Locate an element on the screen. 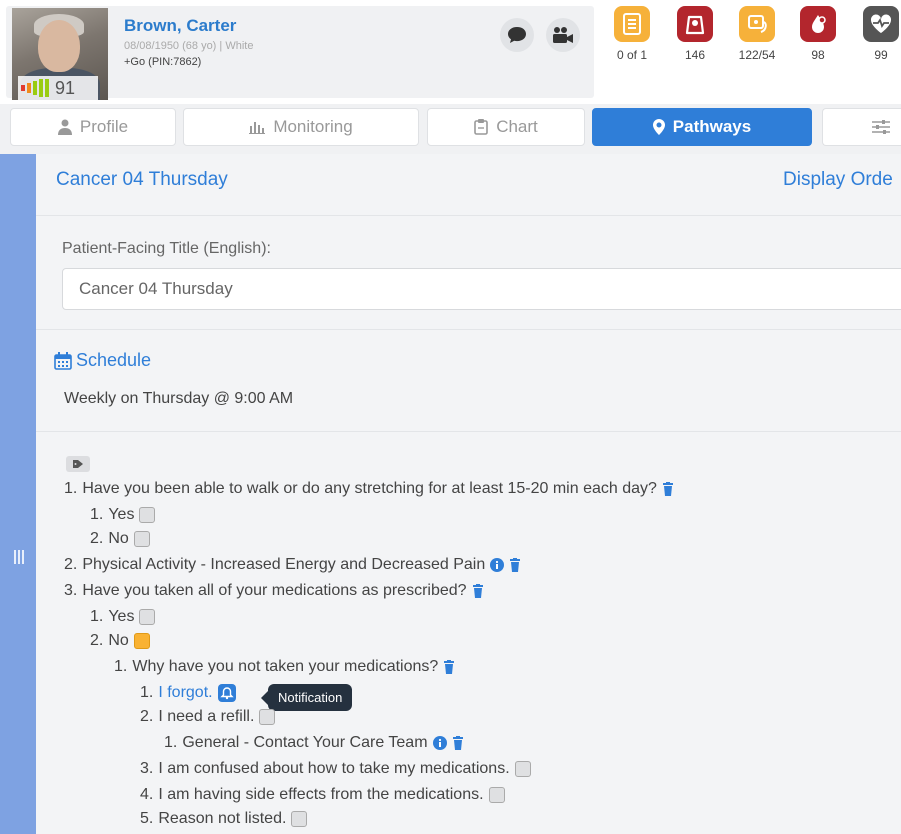 The width and height of the screenshot is (901, 834). tab-monitoring: Monitoring is located at coordinates (301, 127).